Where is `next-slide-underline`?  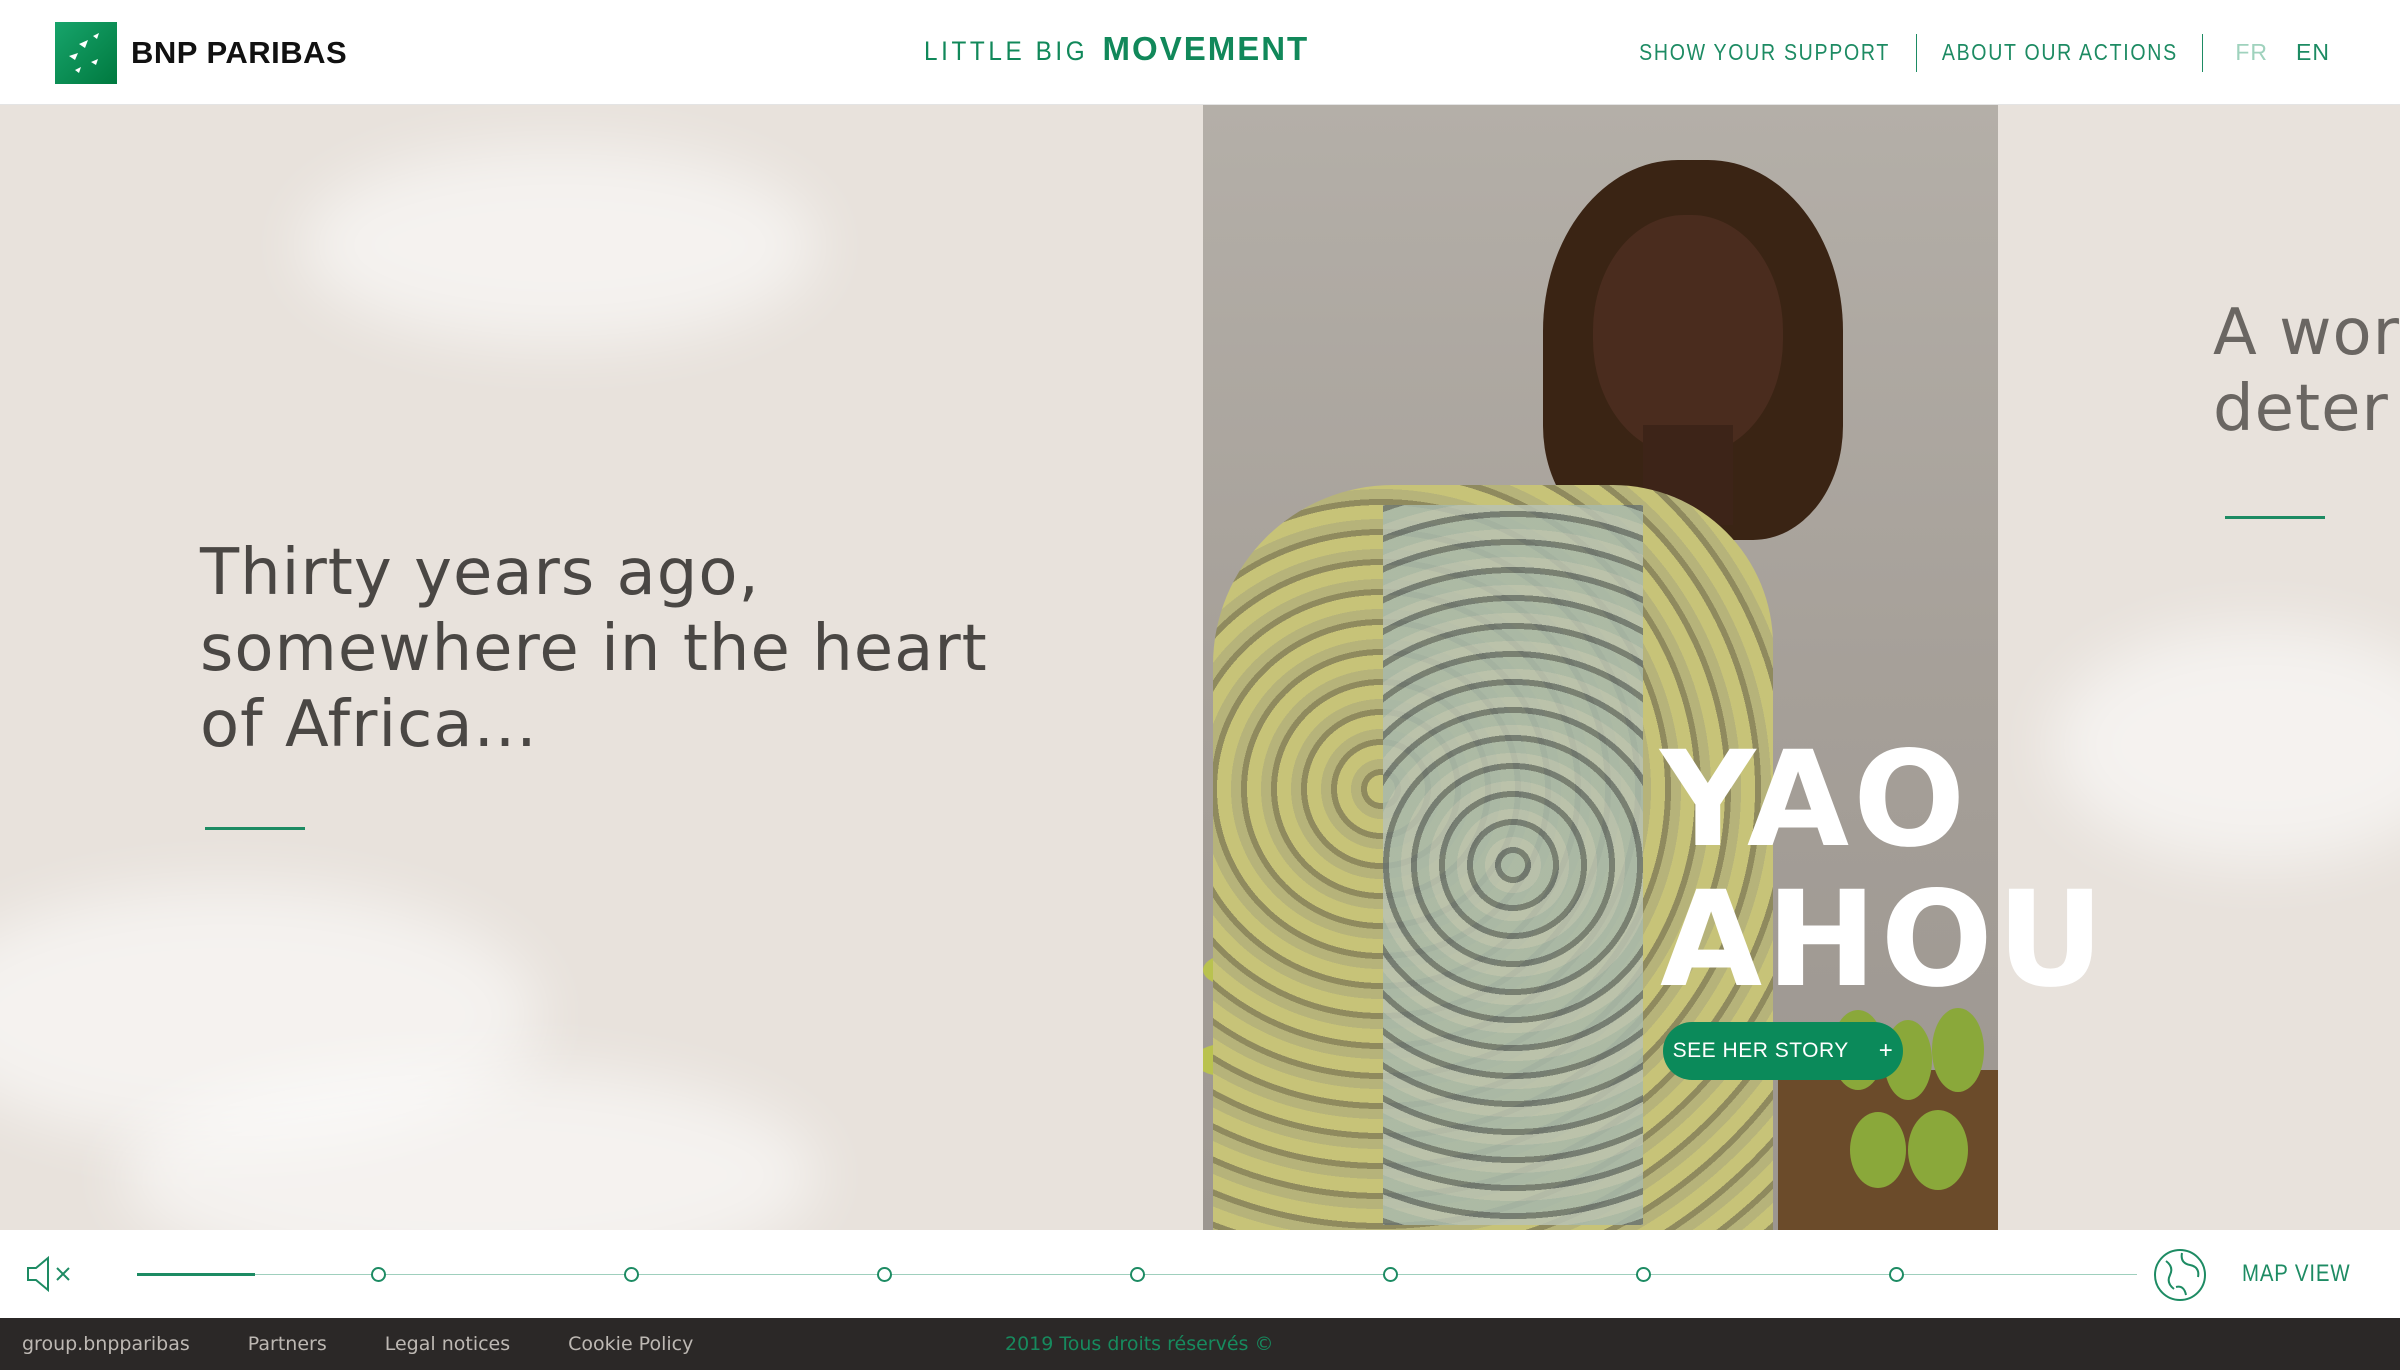
next-slide-underline is located at coordinates (2275, 517).